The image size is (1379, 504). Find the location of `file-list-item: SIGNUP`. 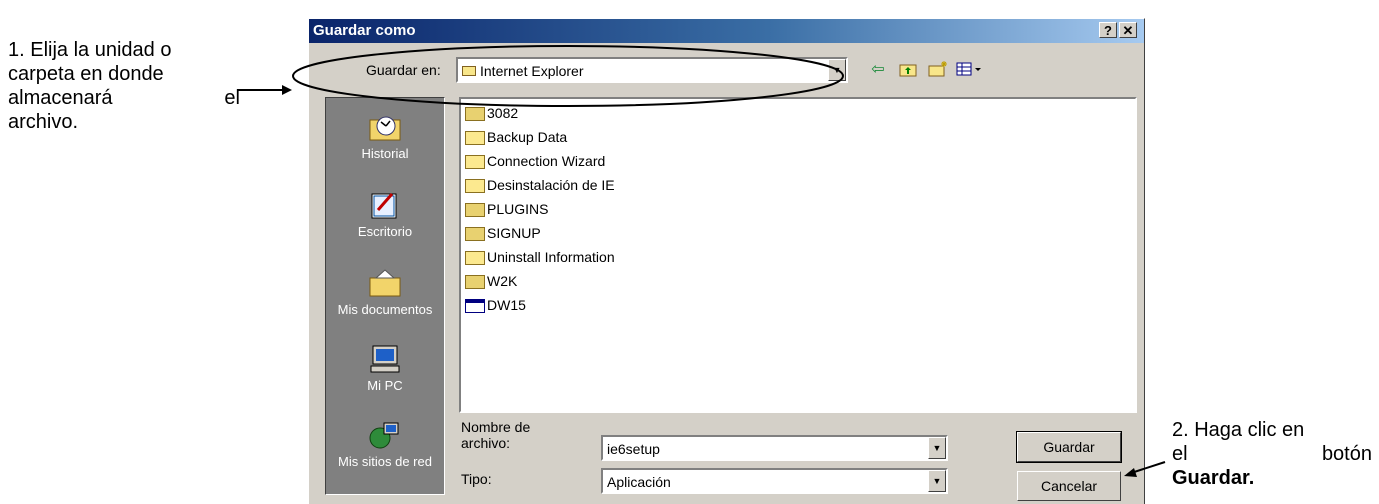

file-list-item: SIGNUP is located at coordinates (503, 233).